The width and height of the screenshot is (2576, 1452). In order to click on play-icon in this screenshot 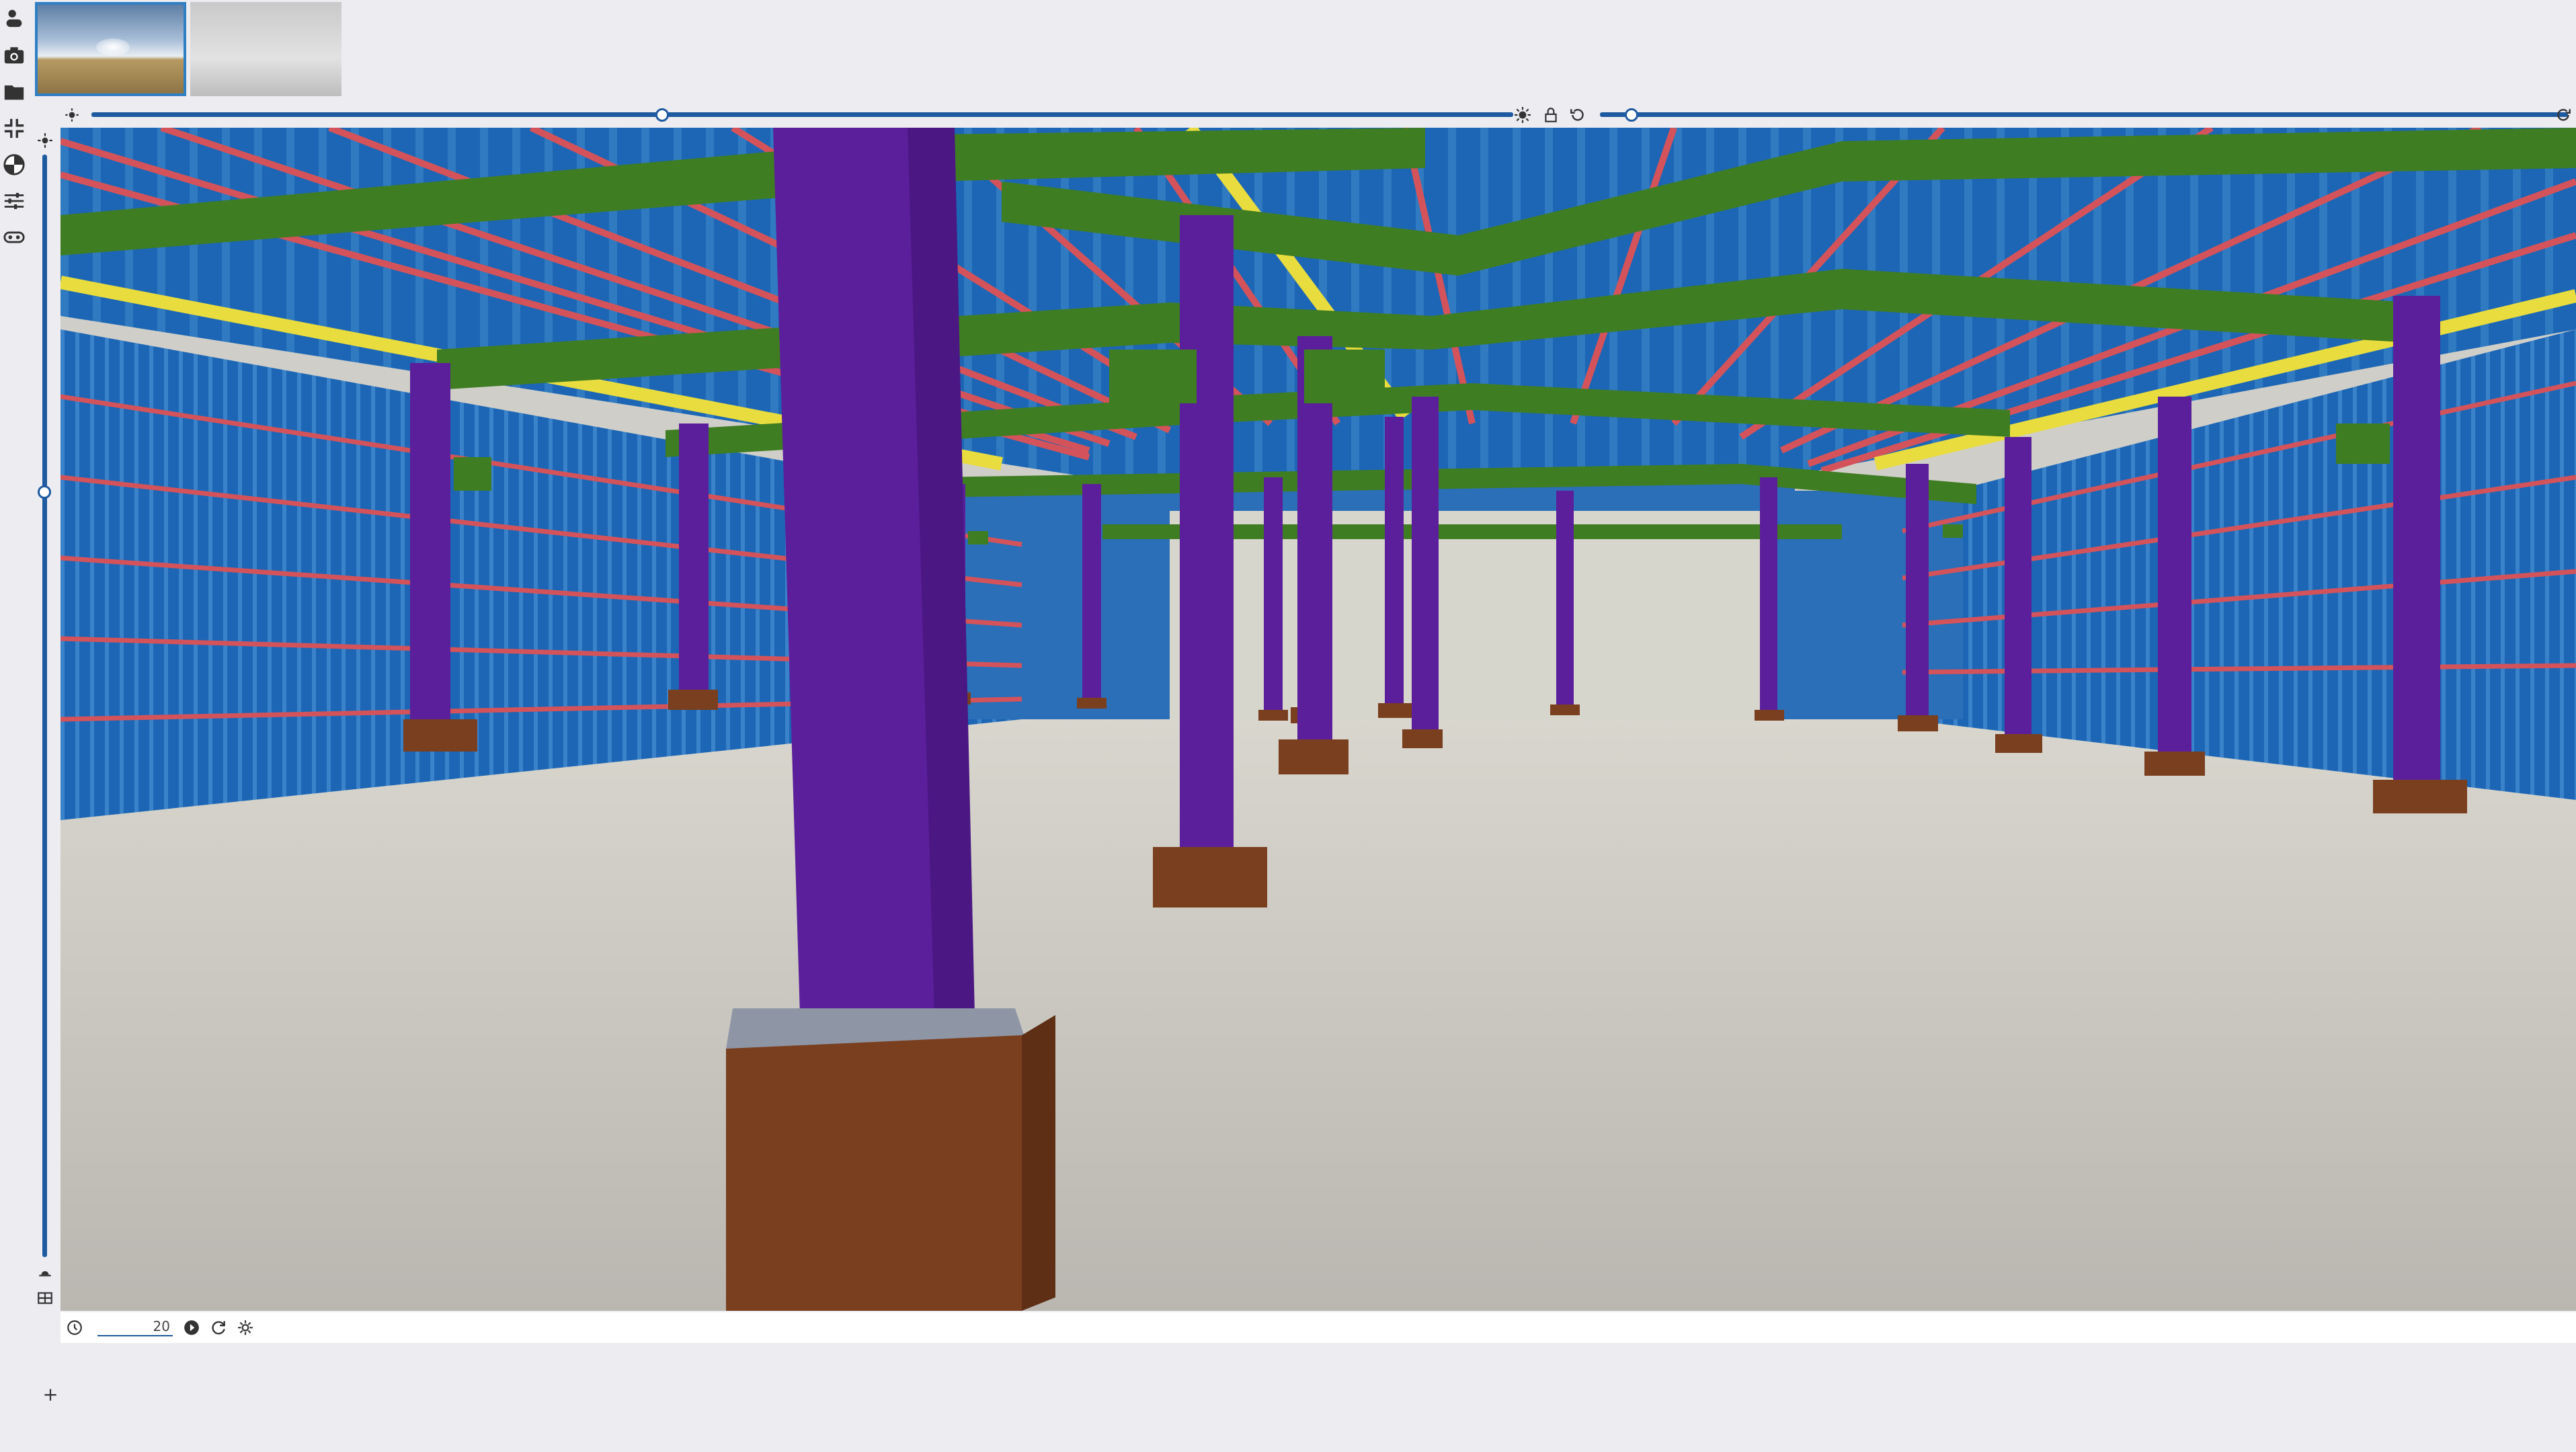, I will do `click(191, 1327)`.